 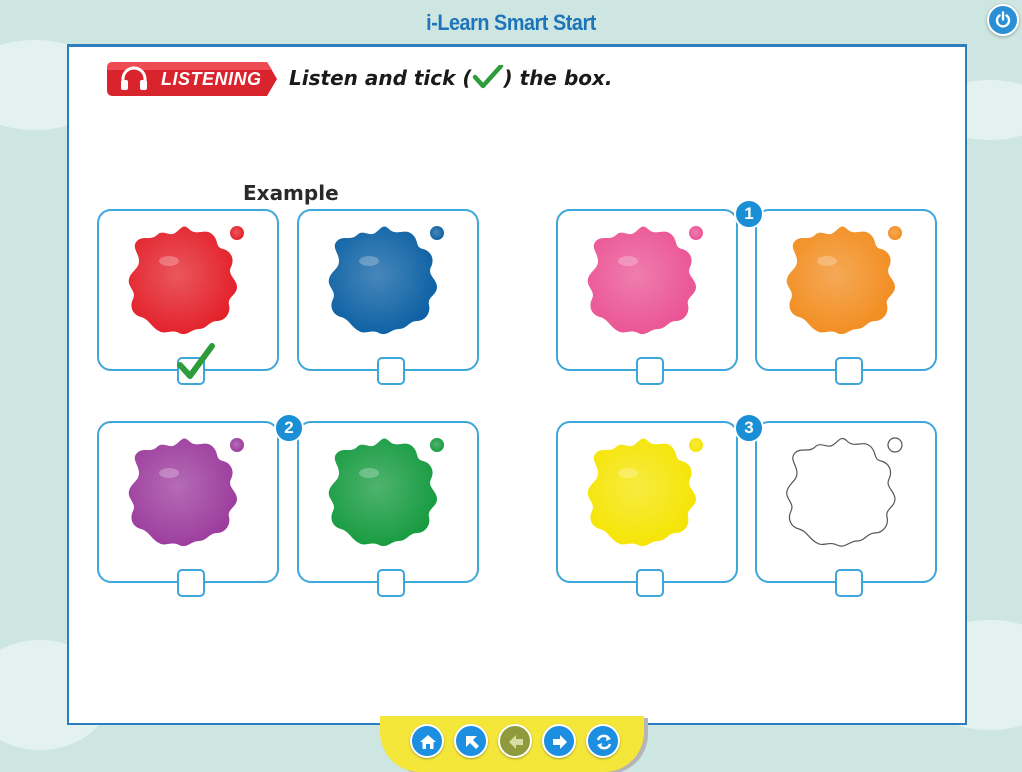 I want to click on answer-checkbox-q3-right, so click(x=849, y=583).